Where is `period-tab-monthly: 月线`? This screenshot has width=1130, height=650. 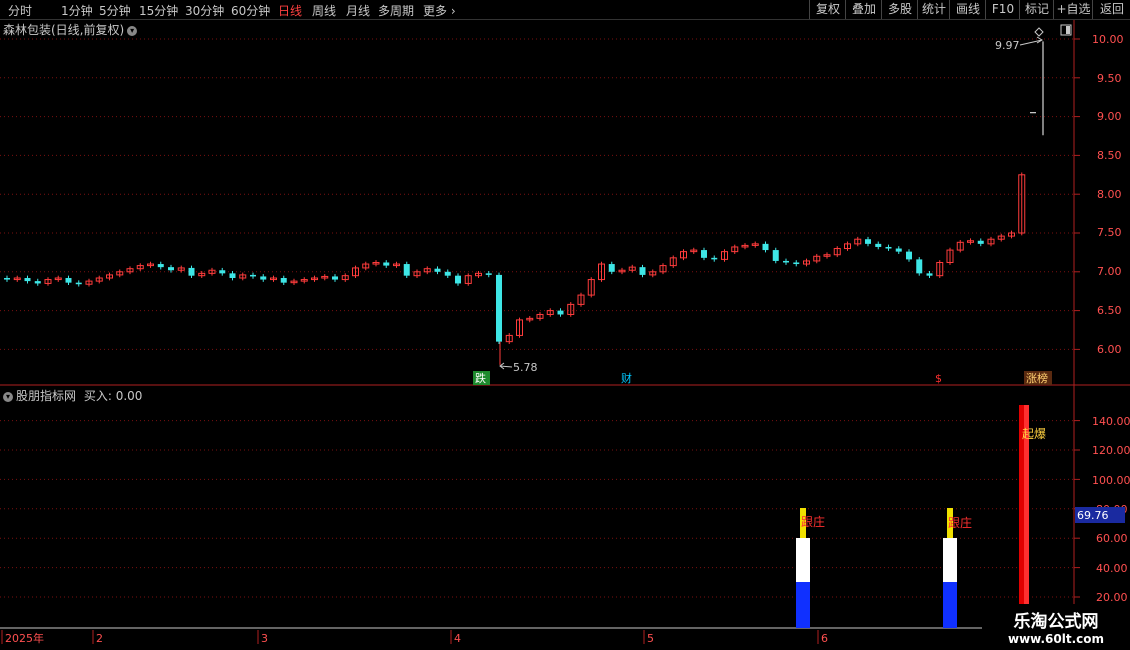
period-tab-monthly: 月线 is located at coordinates (358, 10).